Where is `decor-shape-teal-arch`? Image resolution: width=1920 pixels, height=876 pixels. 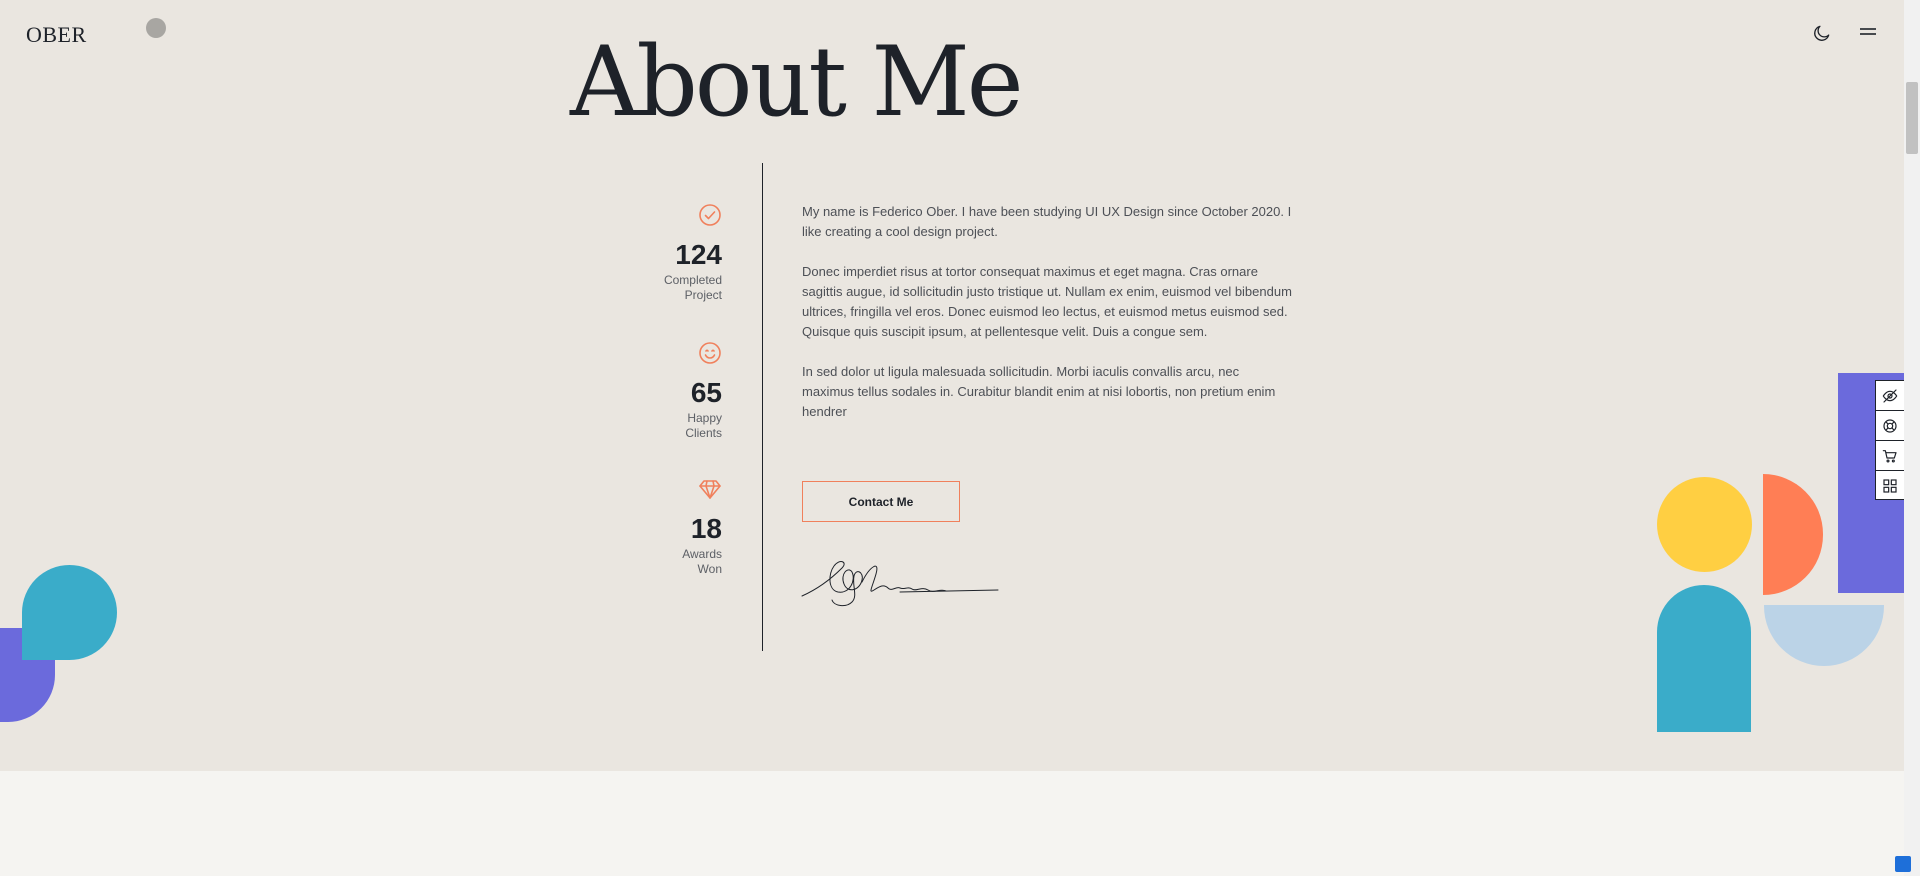
decor-shape-teal-arch is located at coordinates (1704, 658).